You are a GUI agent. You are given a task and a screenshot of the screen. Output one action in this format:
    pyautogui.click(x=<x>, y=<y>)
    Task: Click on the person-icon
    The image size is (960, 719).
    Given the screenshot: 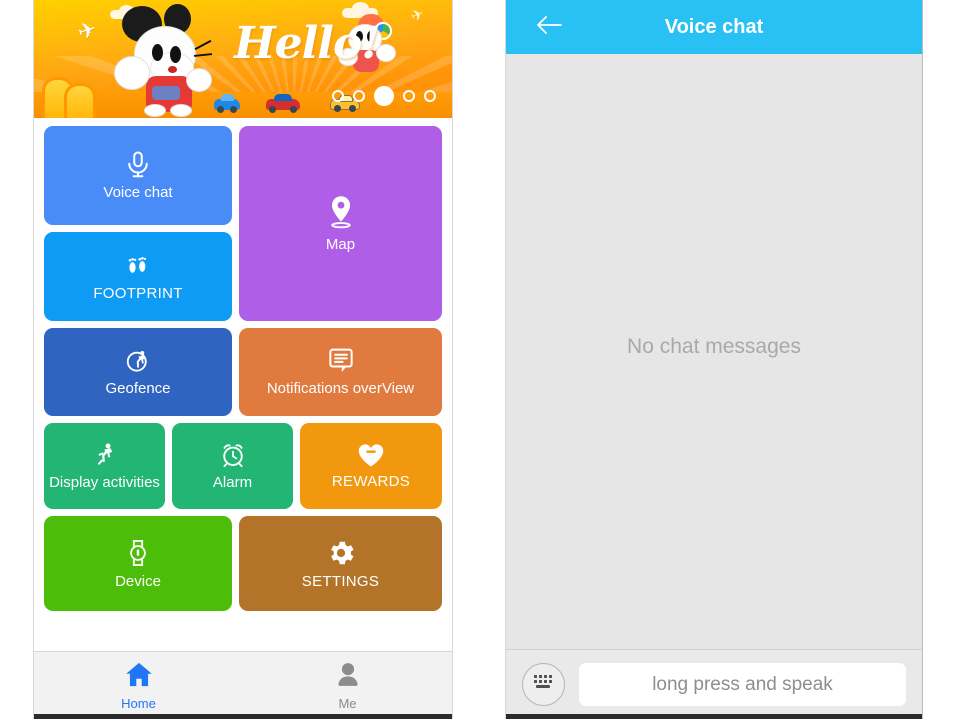 What is the action you would take?
    pyautogui.click(x=348, y=677)
    